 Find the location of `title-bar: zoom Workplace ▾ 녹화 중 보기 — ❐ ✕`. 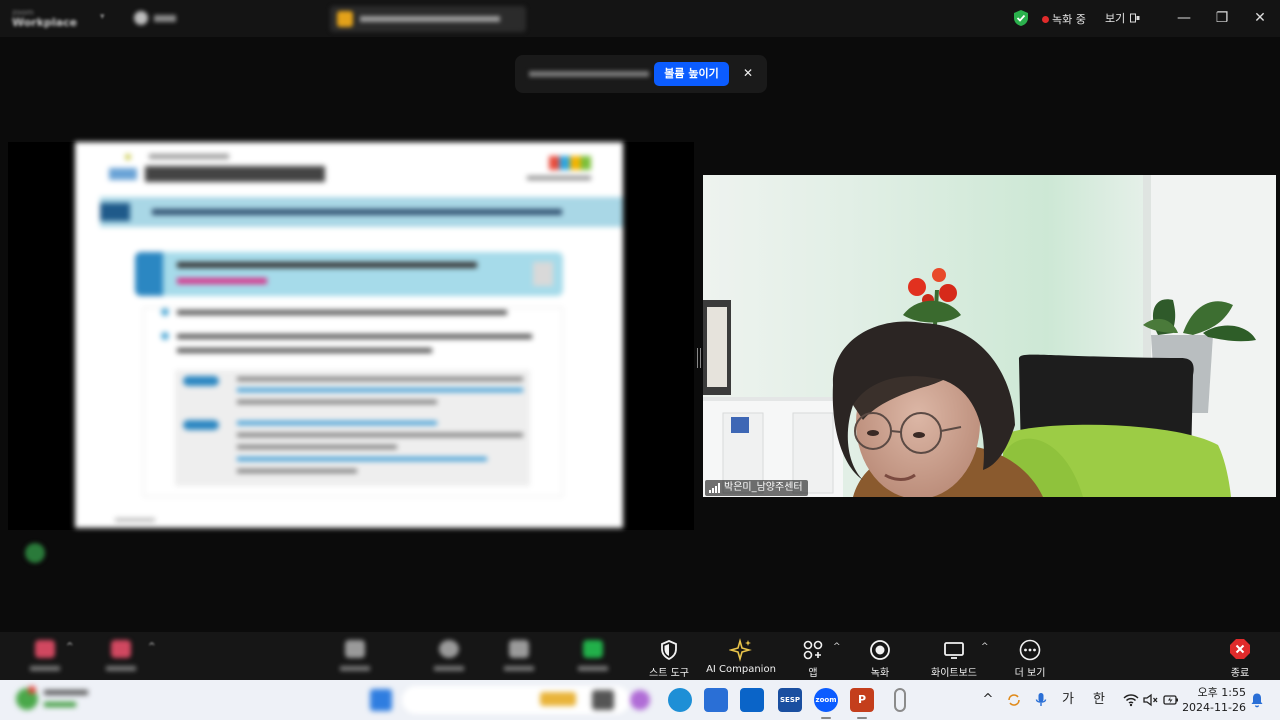

title-bar: zoom Workplace ▾ 녹화 중 보기 — ❐ ✕ is located at coordinates (640, 18).